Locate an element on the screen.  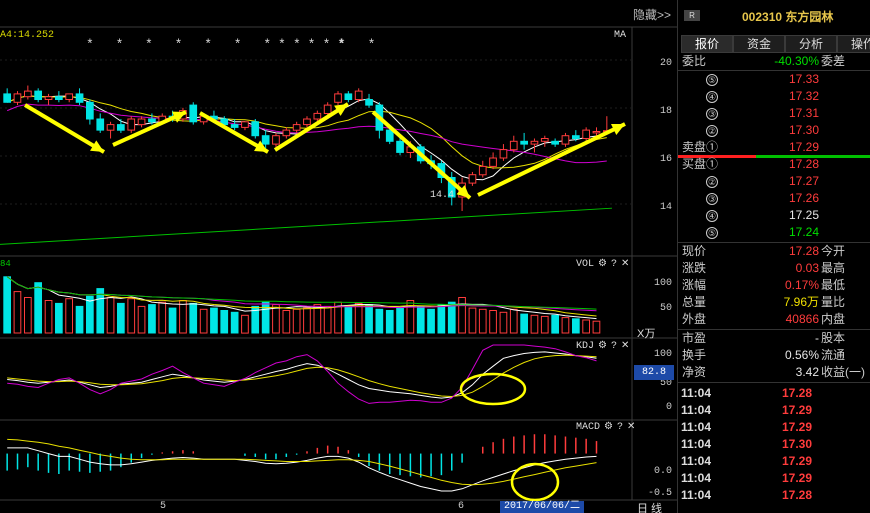
fin-value: 0.56% is located at coordinates (801, 355).